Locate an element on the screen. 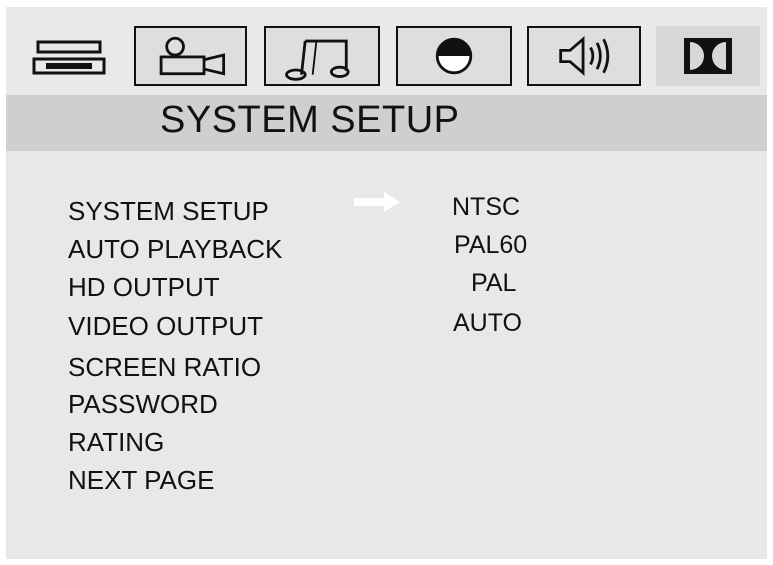  menu-item-password: PASSWORD is located at coordinates (143, 404).